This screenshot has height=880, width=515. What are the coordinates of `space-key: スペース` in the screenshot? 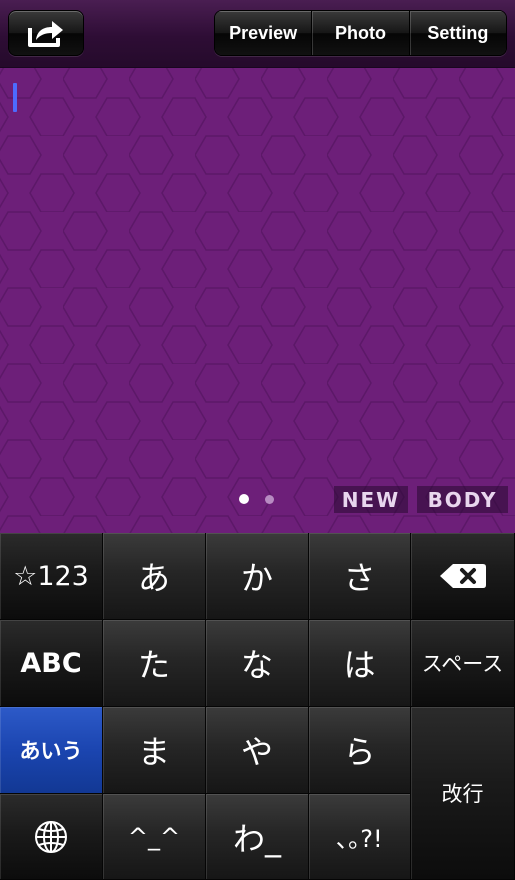 It's located at (463, 663).